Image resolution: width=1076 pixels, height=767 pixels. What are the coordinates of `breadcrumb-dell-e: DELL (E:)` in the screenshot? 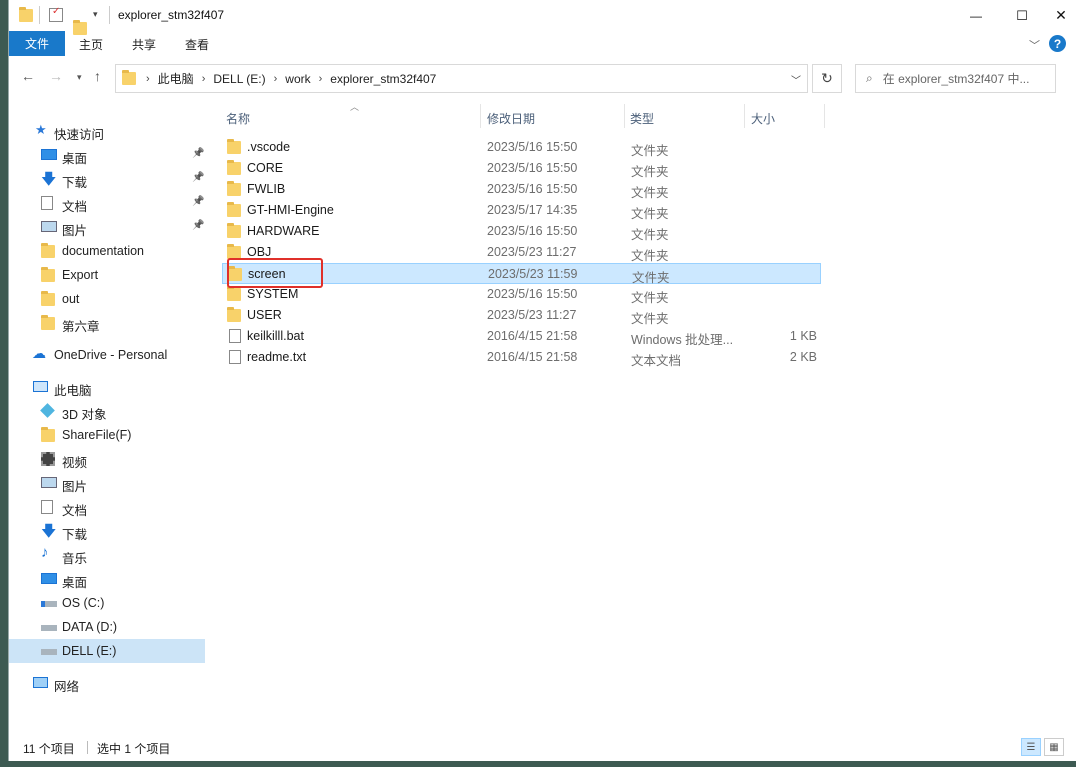 It's located at (239, 79).